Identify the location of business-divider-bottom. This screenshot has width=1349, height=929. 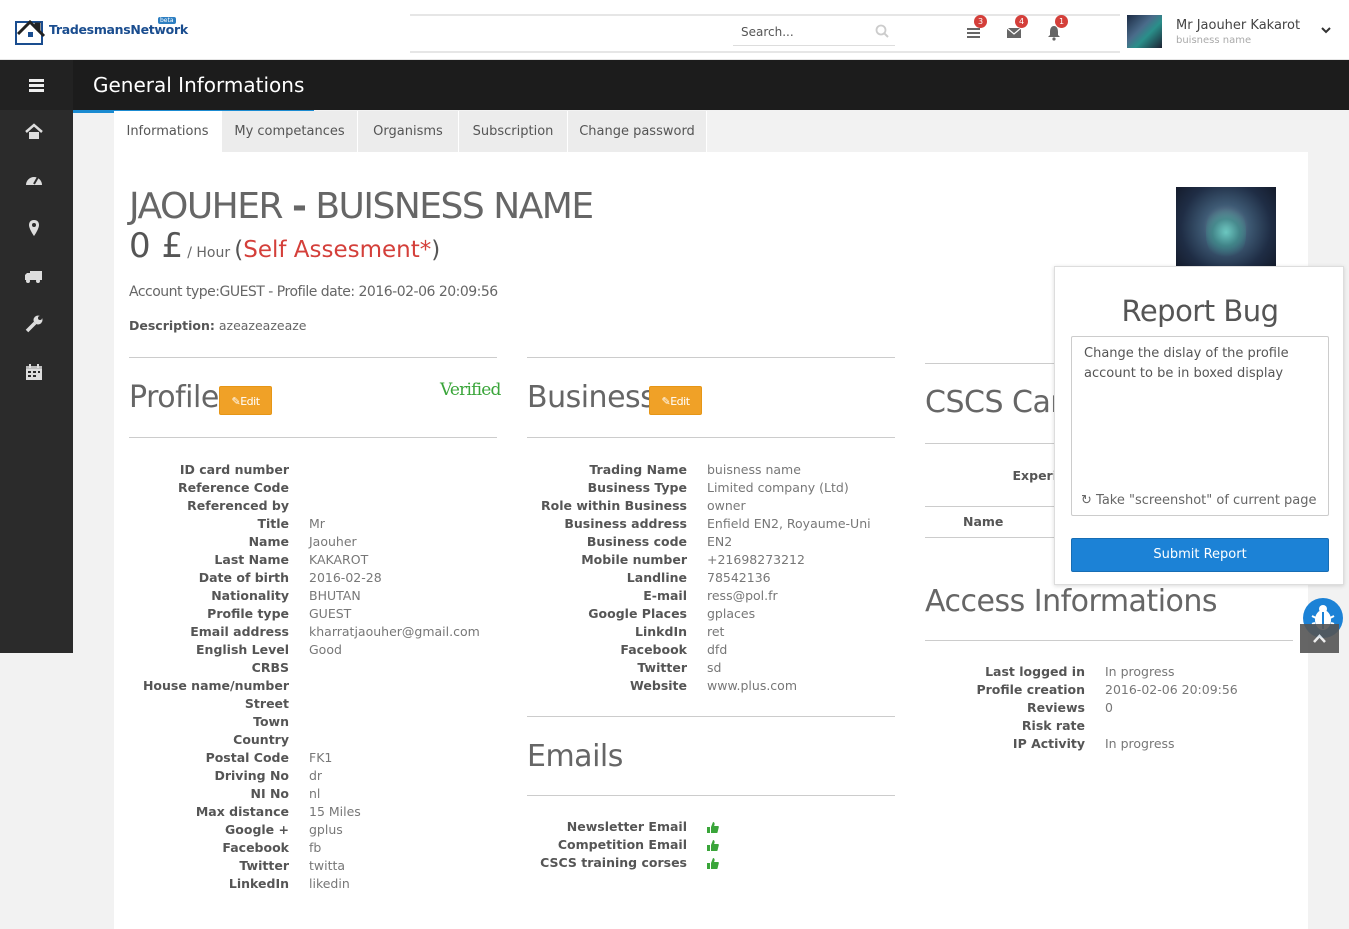
(711, 437).